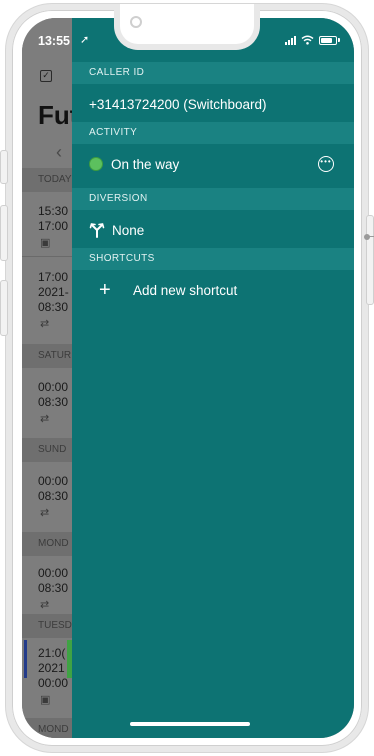  Describe the element at coordinates (328, 40) in the screenshot. I see `battery-icon` at that location.